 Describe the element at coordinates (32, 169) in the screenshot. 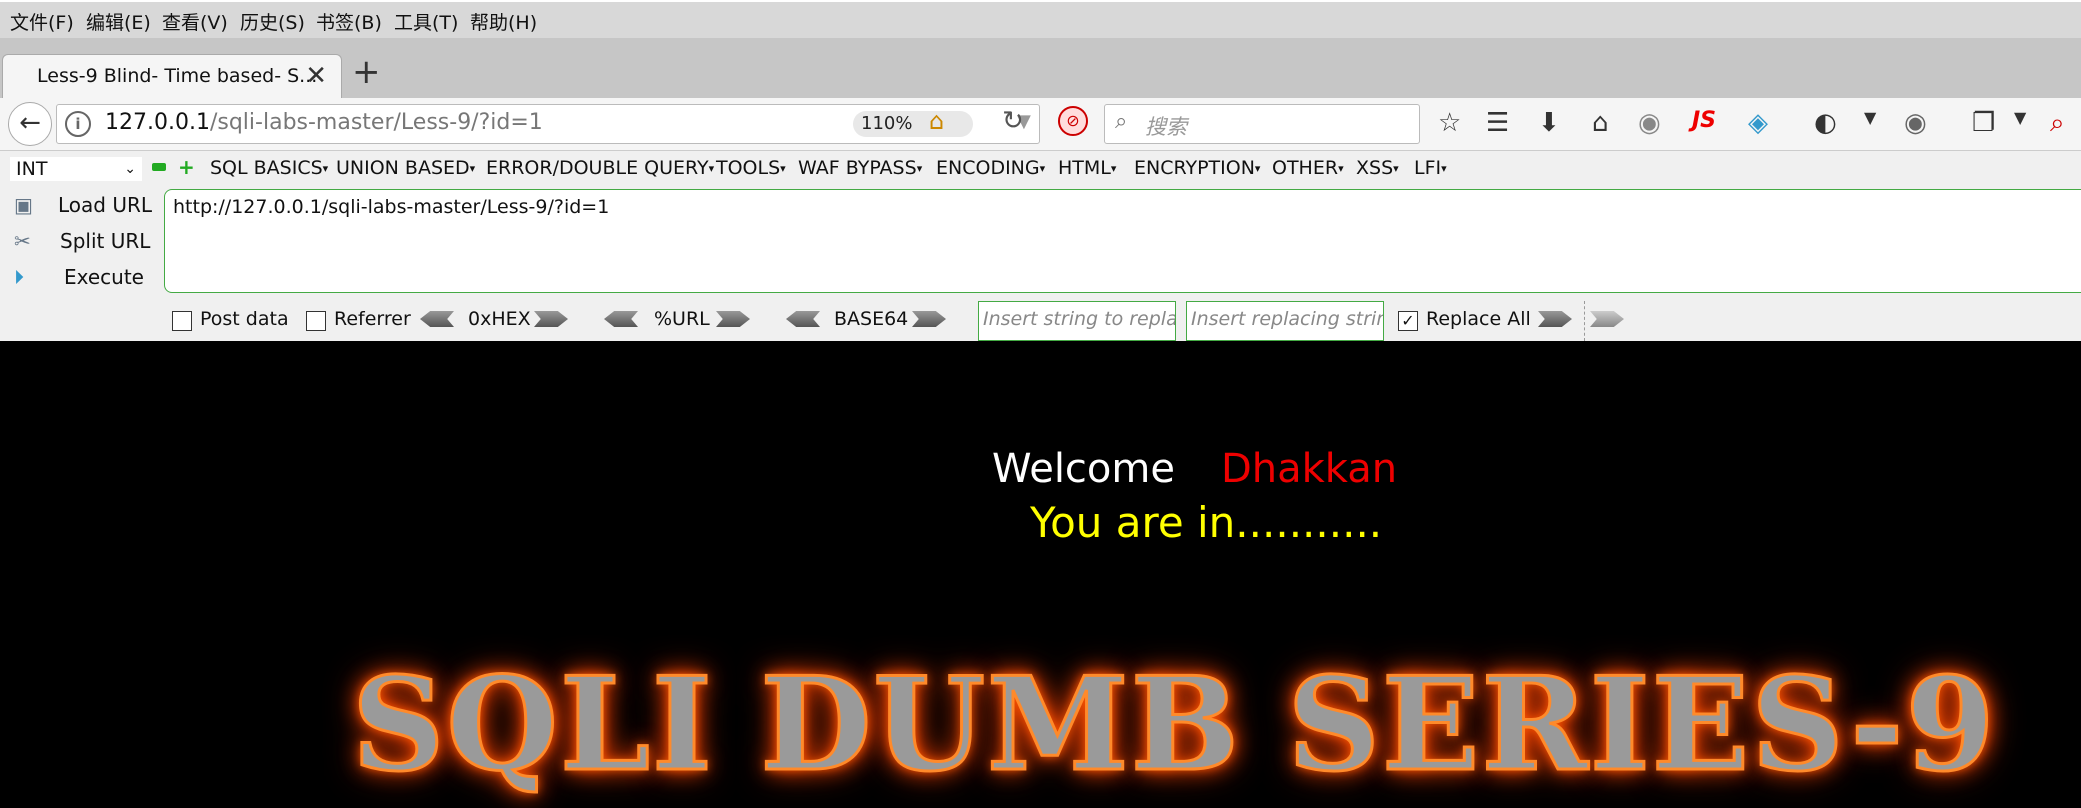

I see `type-select-value: INT` at that location.